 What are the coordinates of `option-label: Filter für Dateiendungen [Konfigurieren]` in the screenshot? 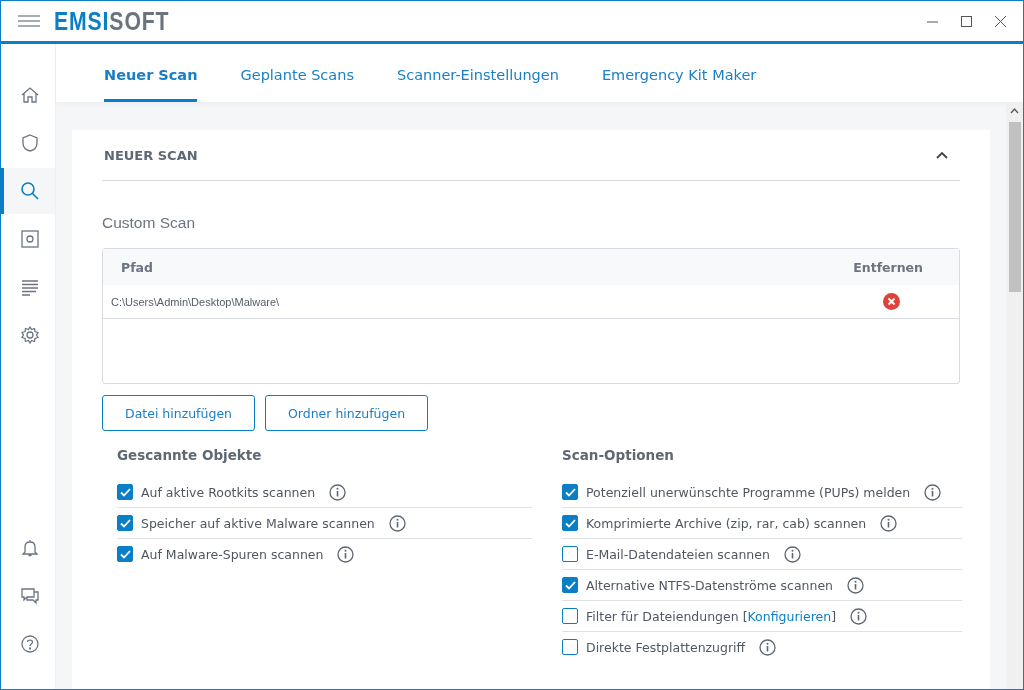 It's located at (711, 616).